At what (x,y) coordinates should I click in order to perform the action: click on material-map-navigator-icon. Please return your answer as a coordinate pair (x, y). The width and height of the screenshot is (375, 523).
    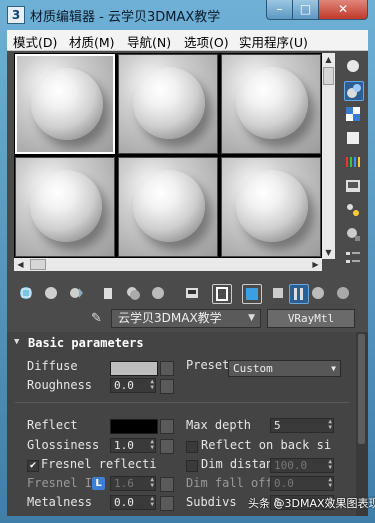
    Looking at the image, I should click on (353, 258).